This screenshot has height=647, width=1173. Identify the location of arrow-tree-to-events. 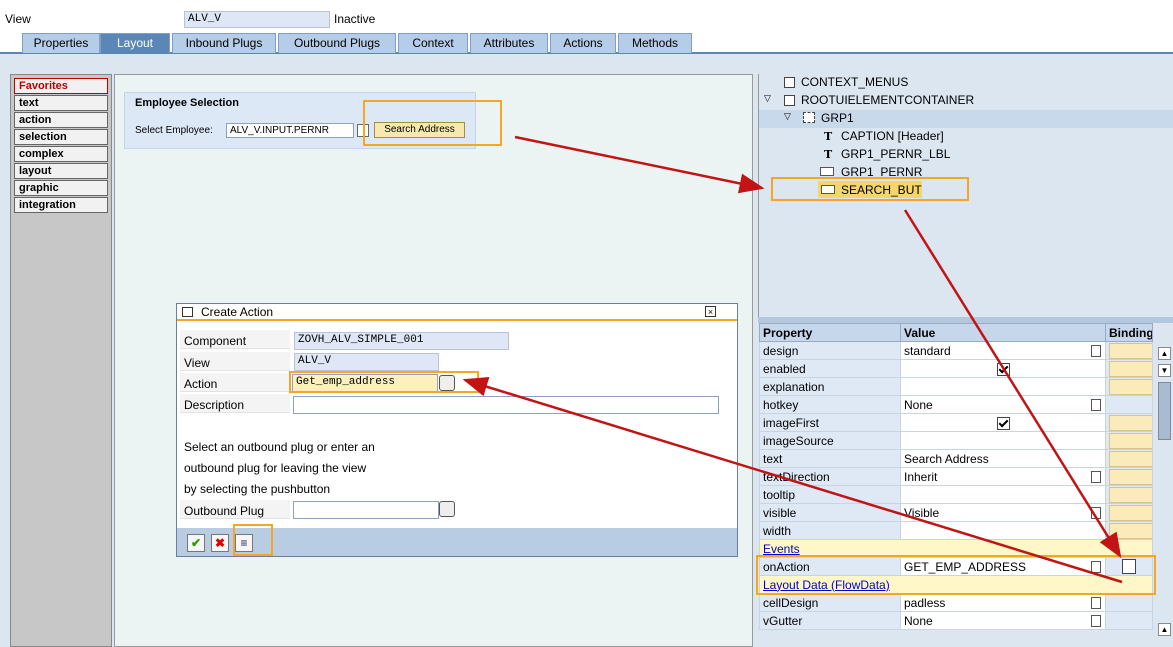
(1012, 384).